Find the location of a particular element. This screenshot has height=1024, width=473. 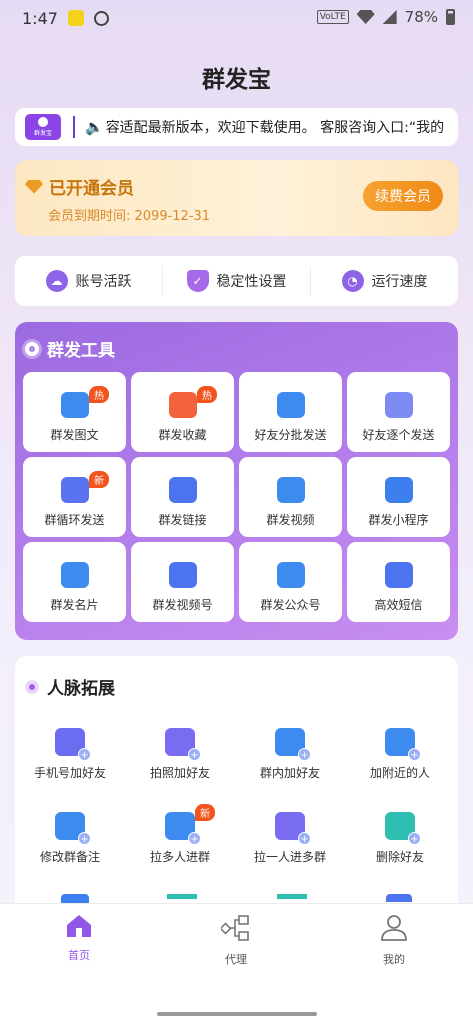

tool-tile: 高效短信 is located at coordinates (398, 582).